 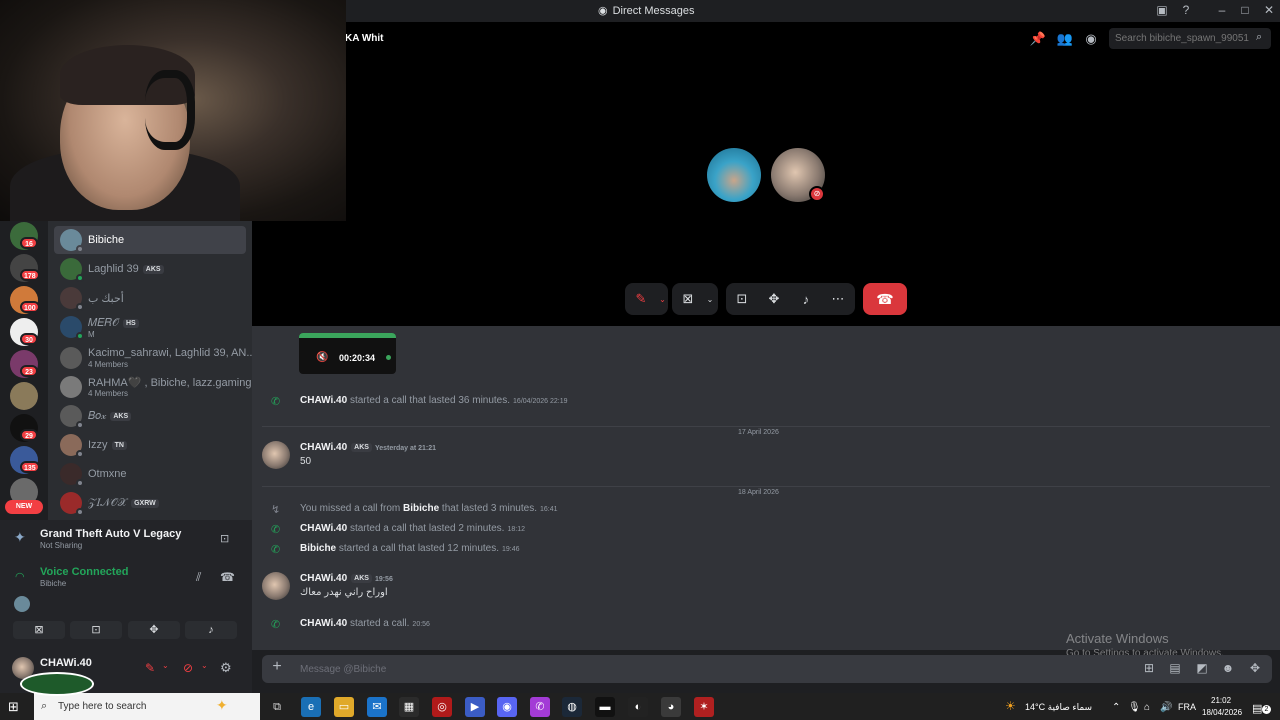 I want to click on clock-date: 18/04/2026, so click(x=1222, y=712).